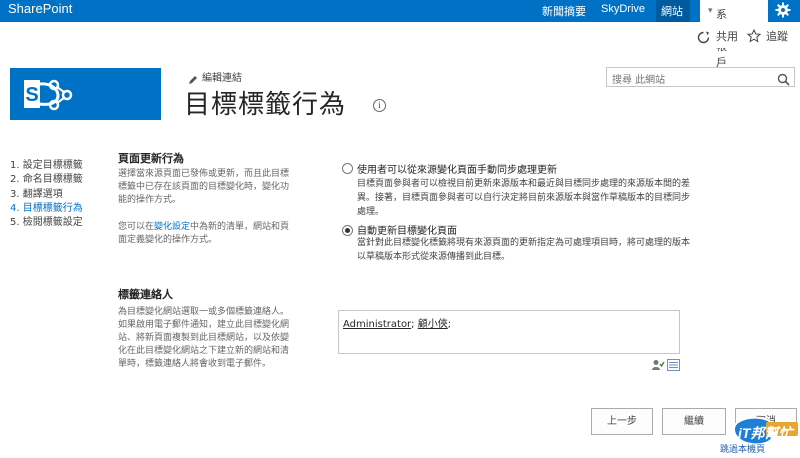 Image resolution: width=800 pixels, height=458 pixels. I want to click on sharepoint-logo: S, so click(85, 94).